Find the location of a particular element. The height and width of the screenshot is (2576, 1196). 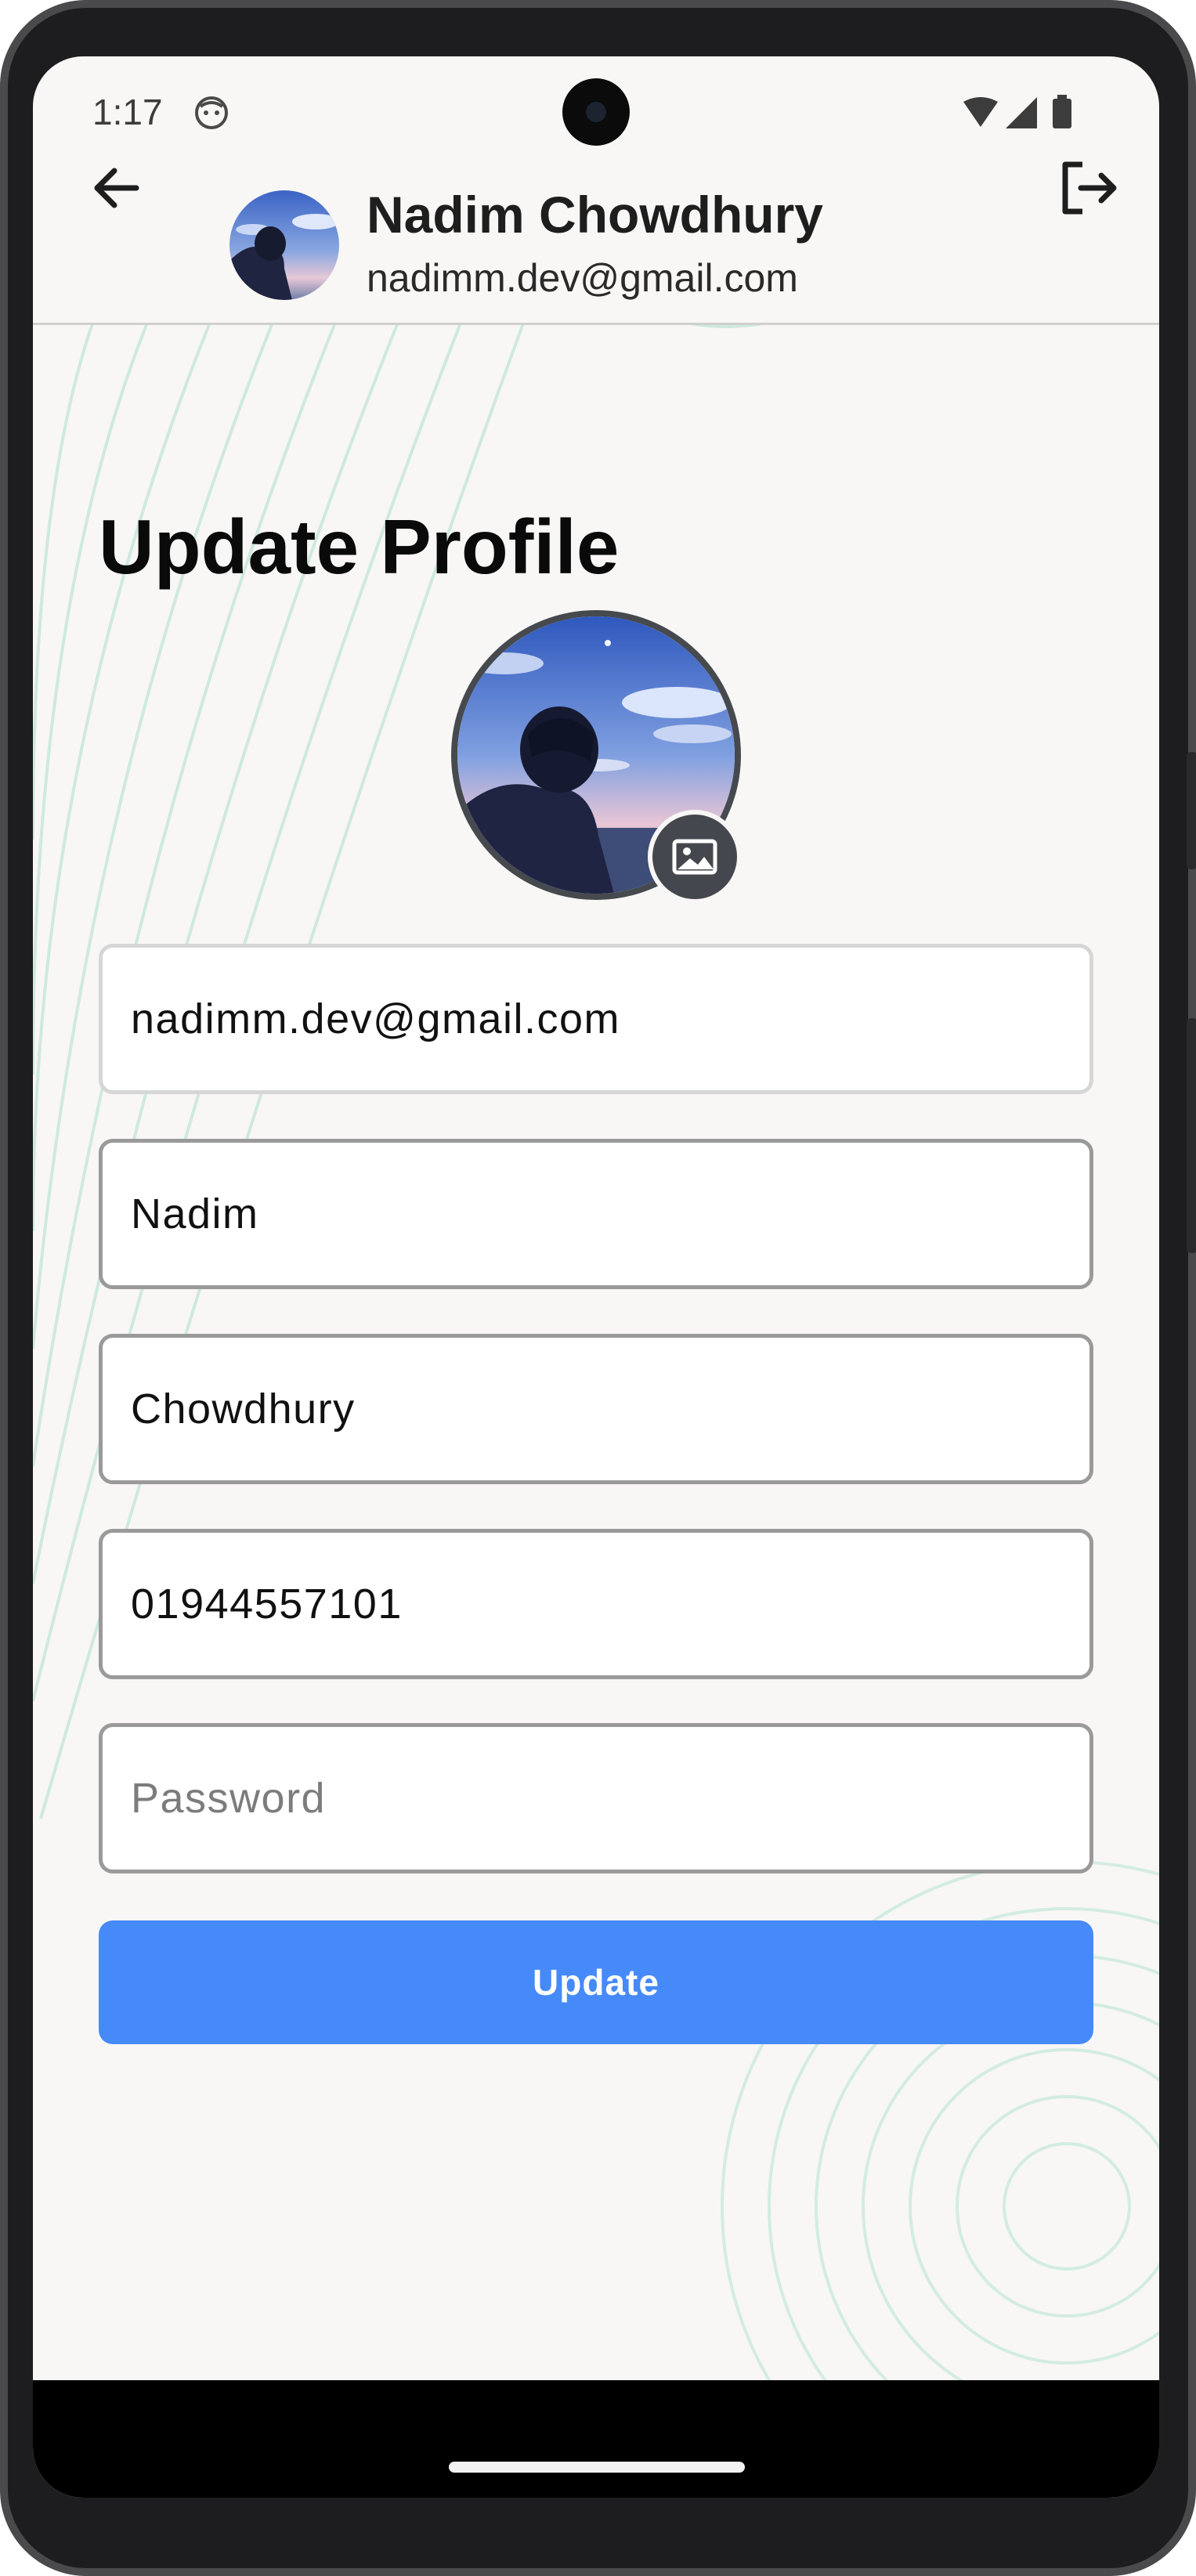

header-user-email: nadimm.dev@gmail.com is located at coordinates (582, 278).